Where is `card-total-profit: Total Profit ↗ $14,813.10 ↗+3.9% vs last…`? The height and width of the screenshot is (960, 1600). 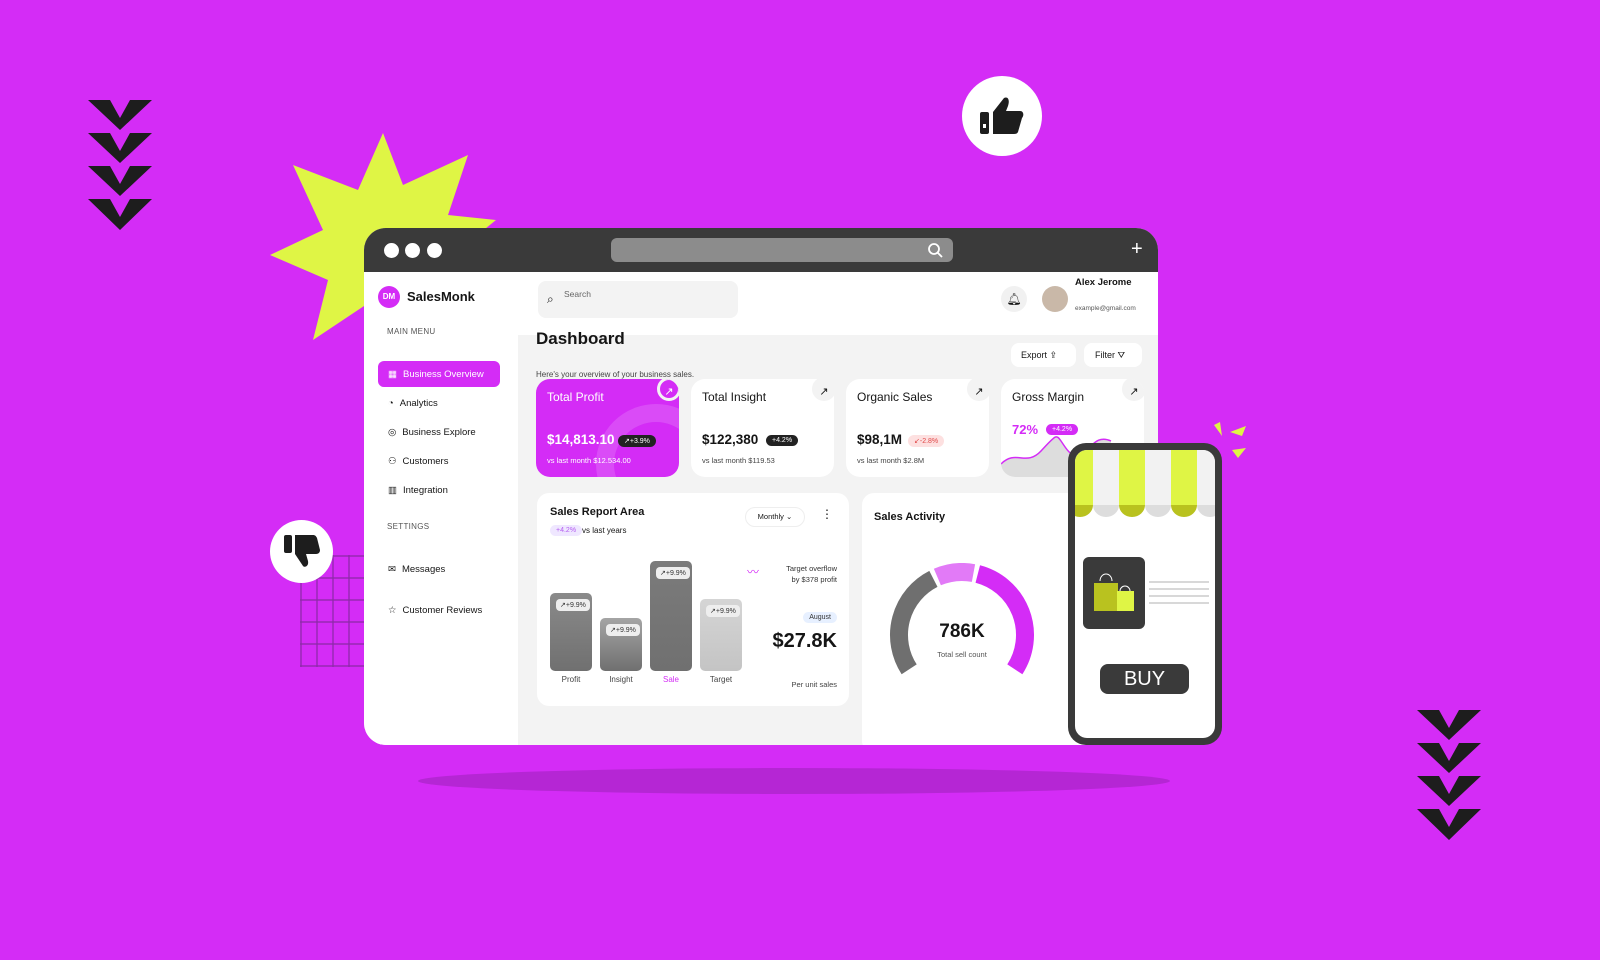 card-total-profit: Total Profit ↗ $14,813.10 ↗+3.9% vs last… is located at coordinates (607, 428).